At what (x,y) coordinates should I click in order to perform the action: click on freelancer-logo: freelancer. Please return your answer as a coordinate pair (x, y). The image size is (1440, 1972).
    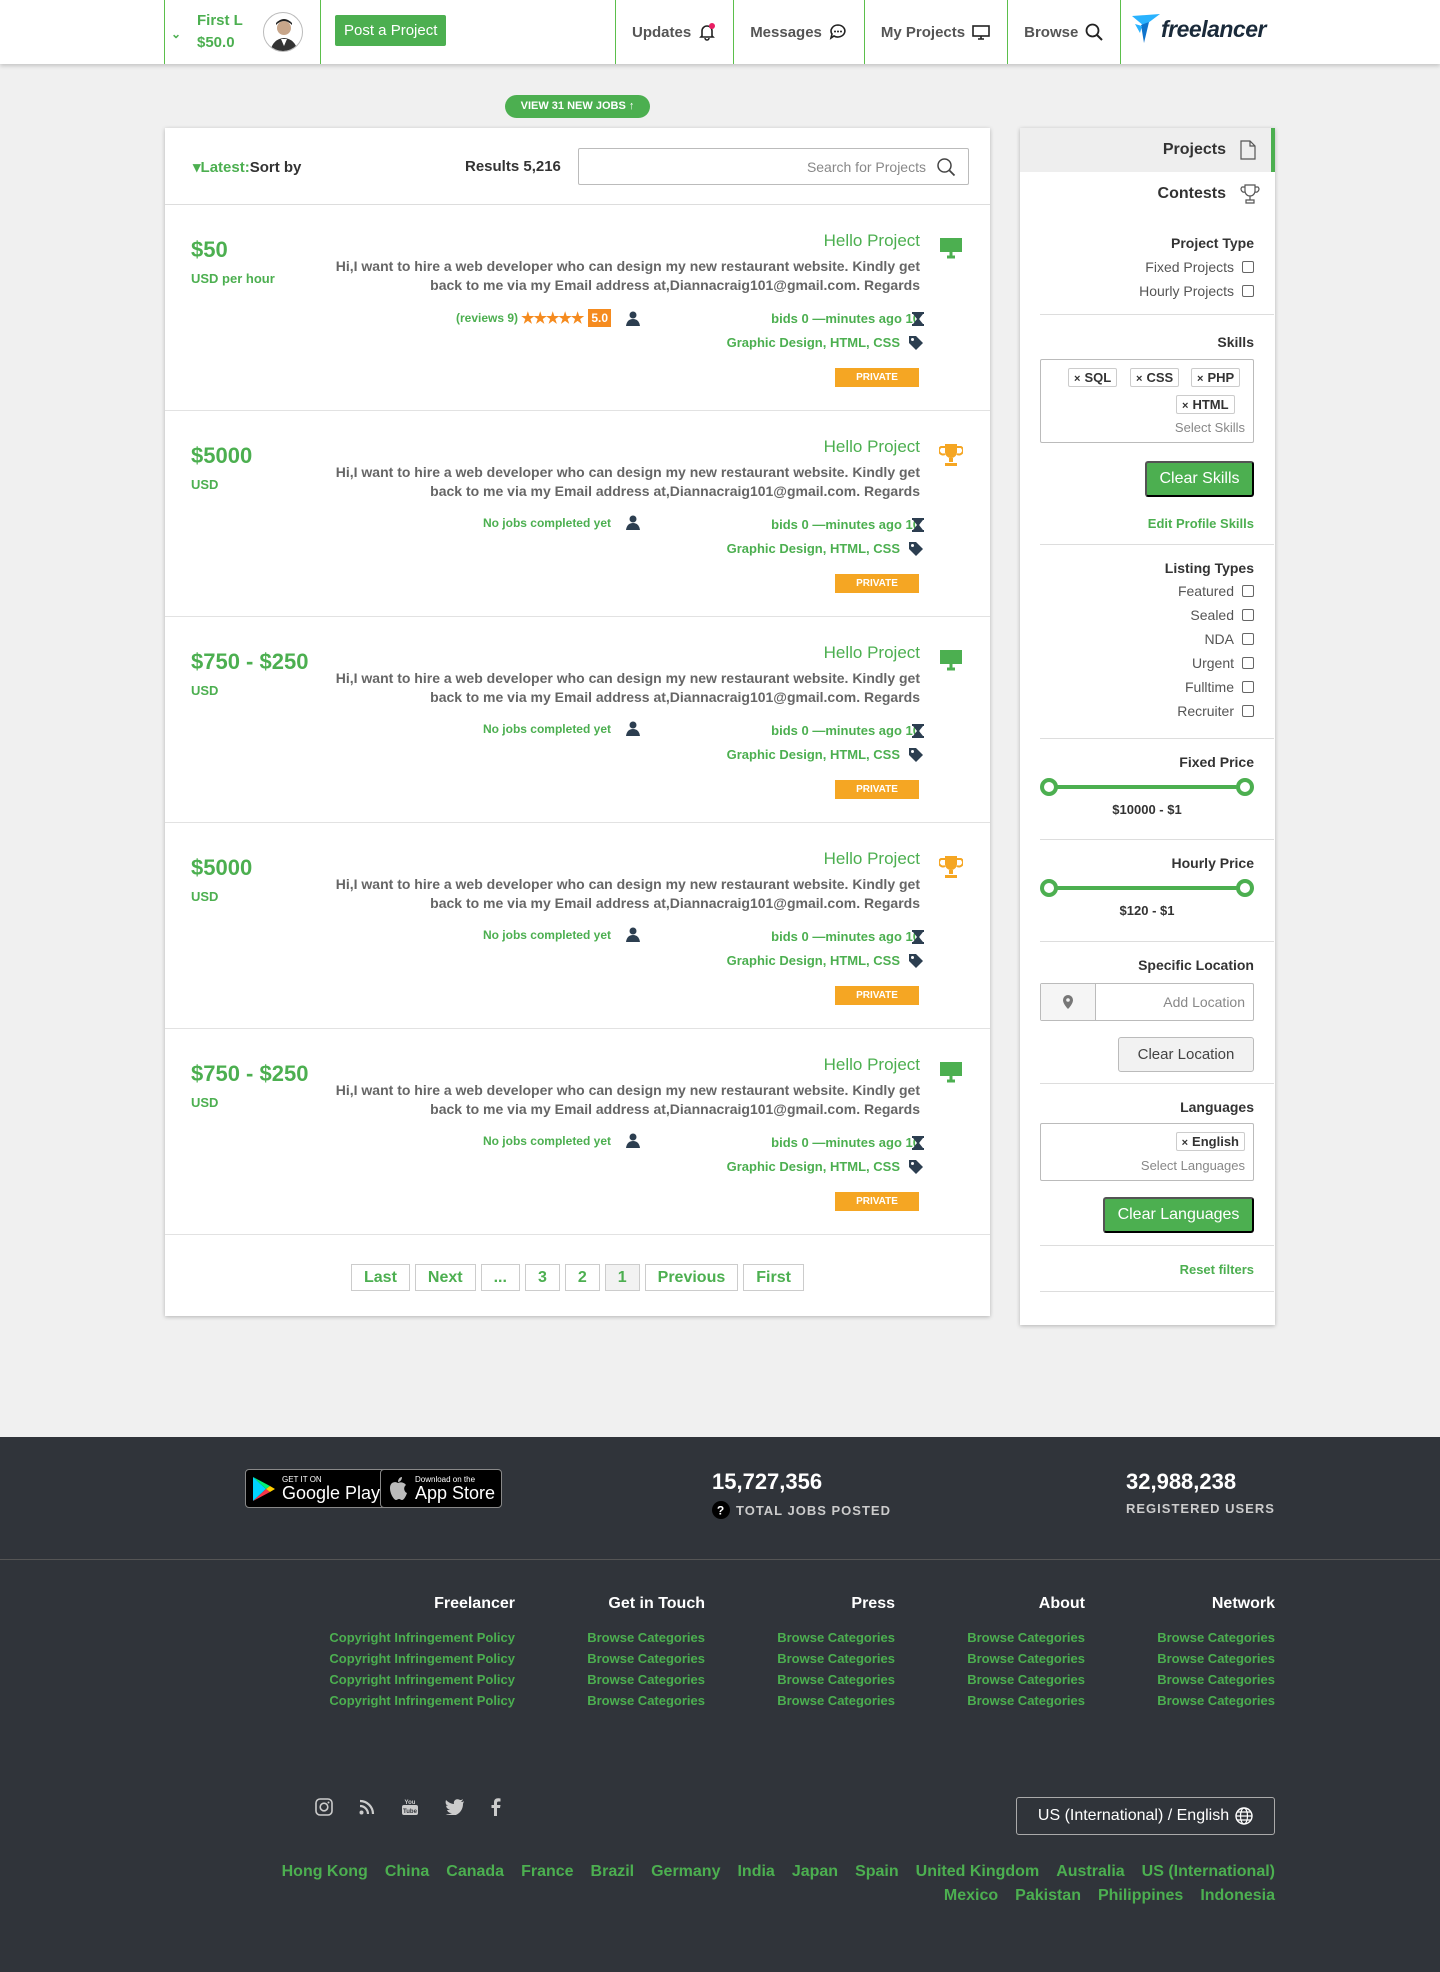
    Looking at the image, I should click on (1198, 29).